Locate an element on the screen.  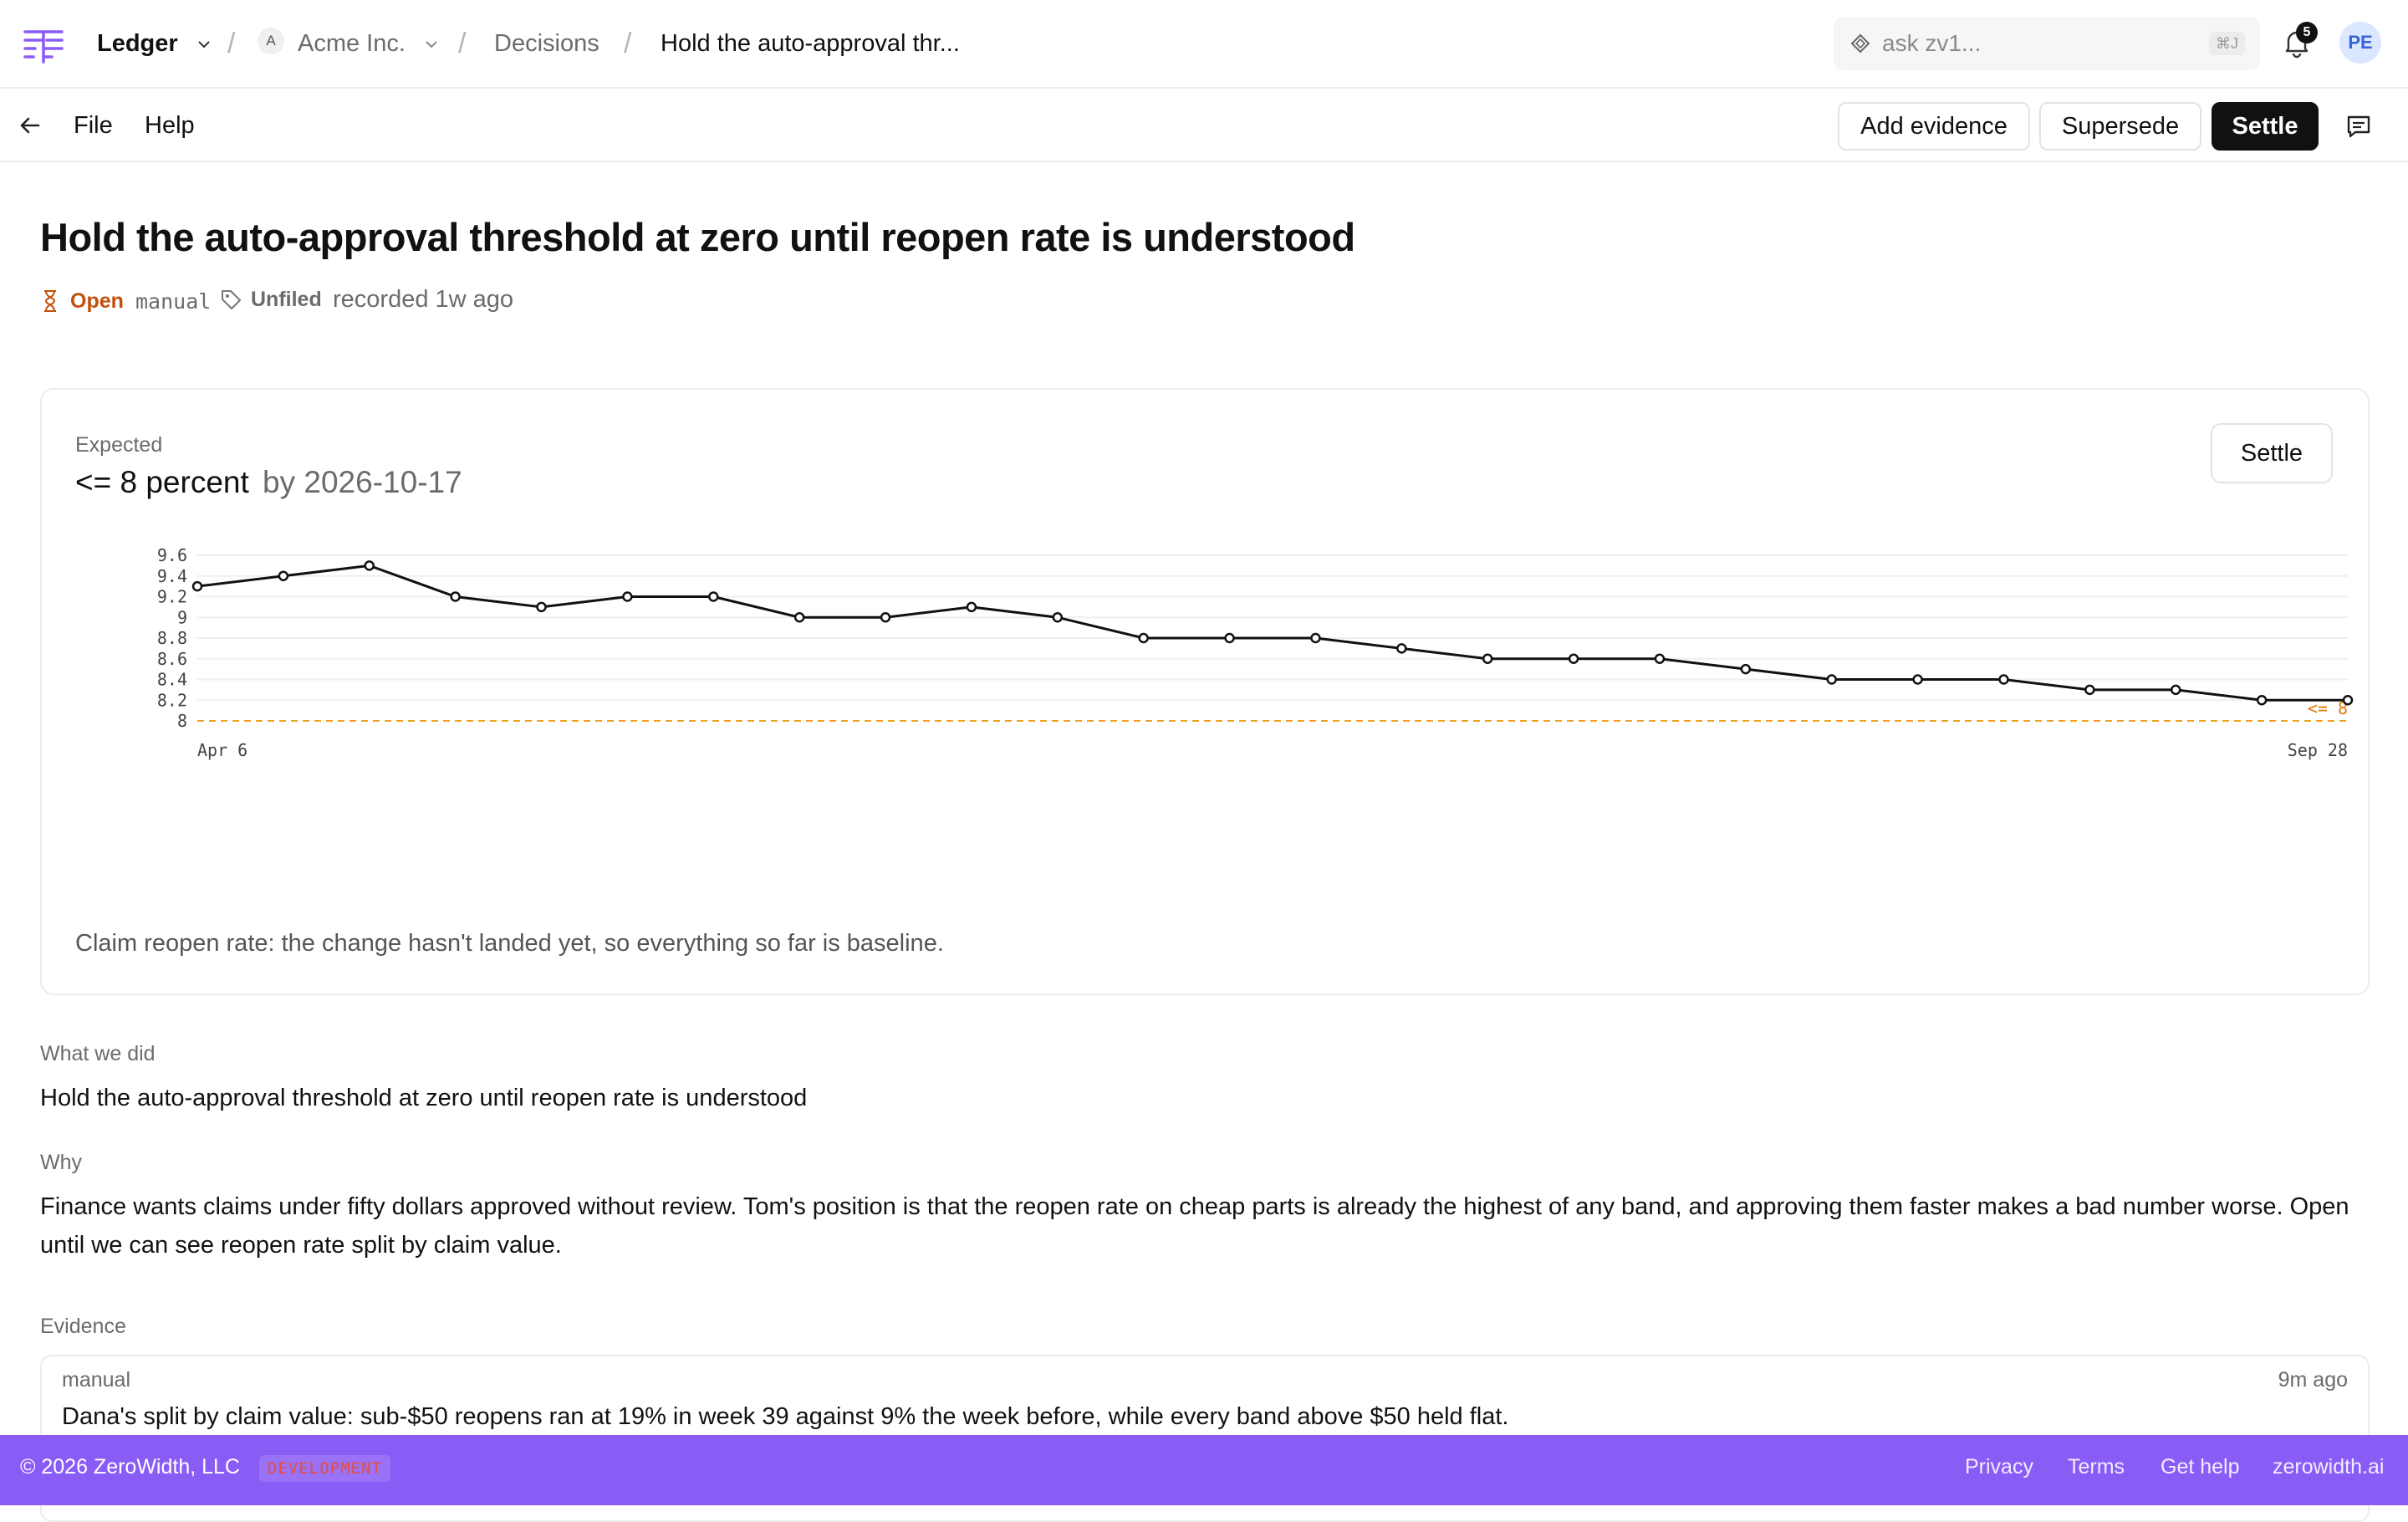
menu-help: Help is located at coordinates (170, 125).